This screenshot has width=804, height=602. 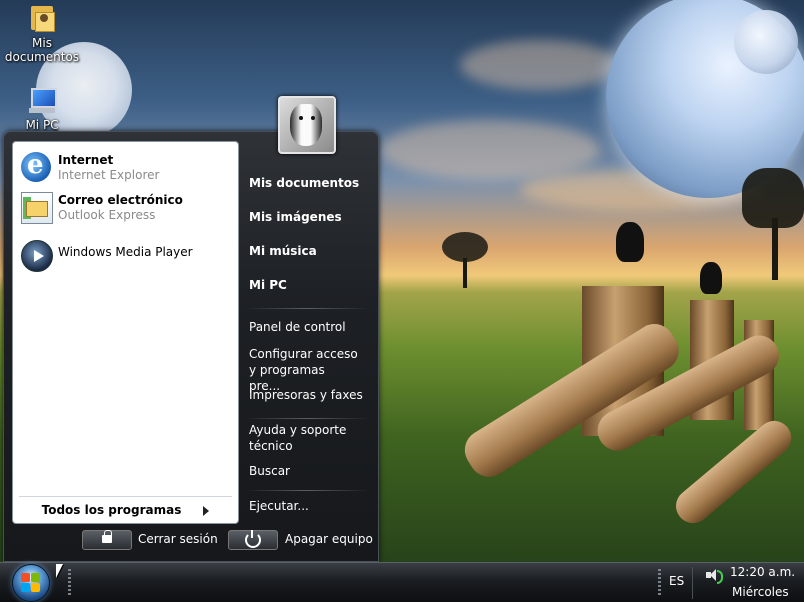 I want to click on logoff-label: Cerrar sesión, so click(x=178, y=539).